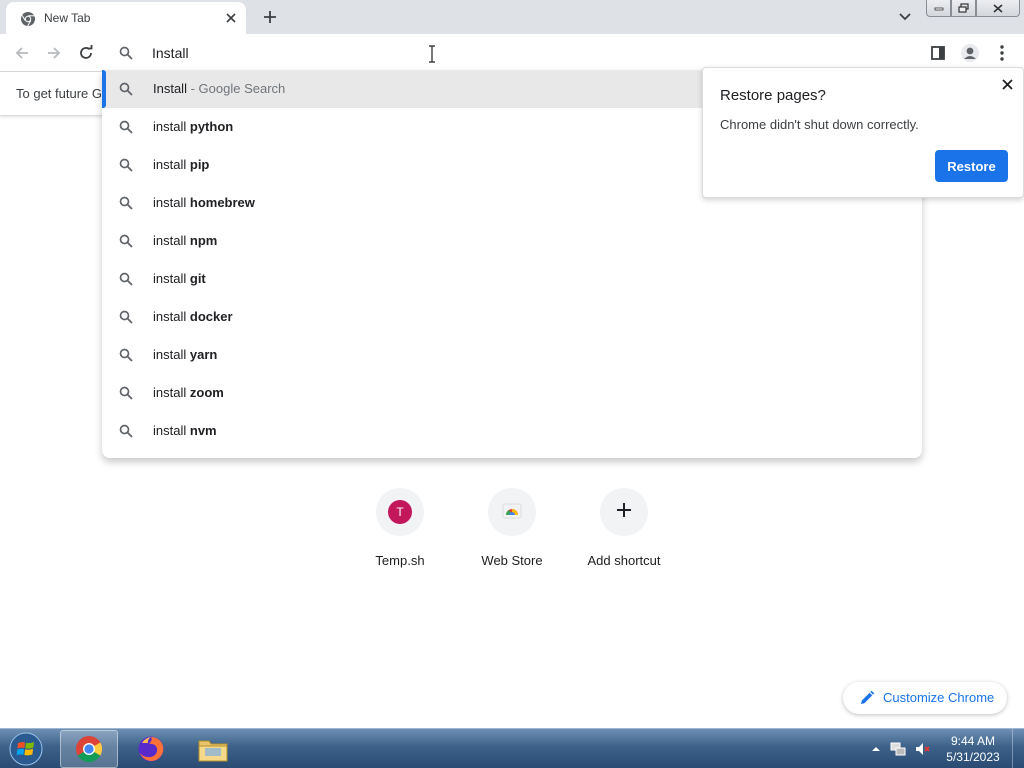 The width and height of the screenshot is (1024, 768). What do you see at coordinates (203, 430) in the screenshot?
I see `suggestion-completion: nvm` at bounding box center [203, 430].